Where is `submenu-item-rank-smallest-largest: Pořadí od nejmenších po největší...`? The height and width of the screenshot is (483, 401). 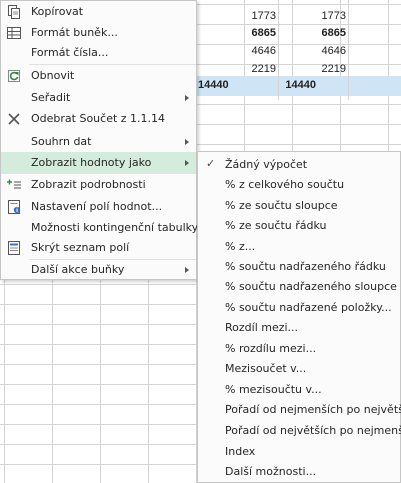
submenu-item-rank-smallest-largest: Pořadí od nejmenších po největší... is located at coordinates (299, 410).